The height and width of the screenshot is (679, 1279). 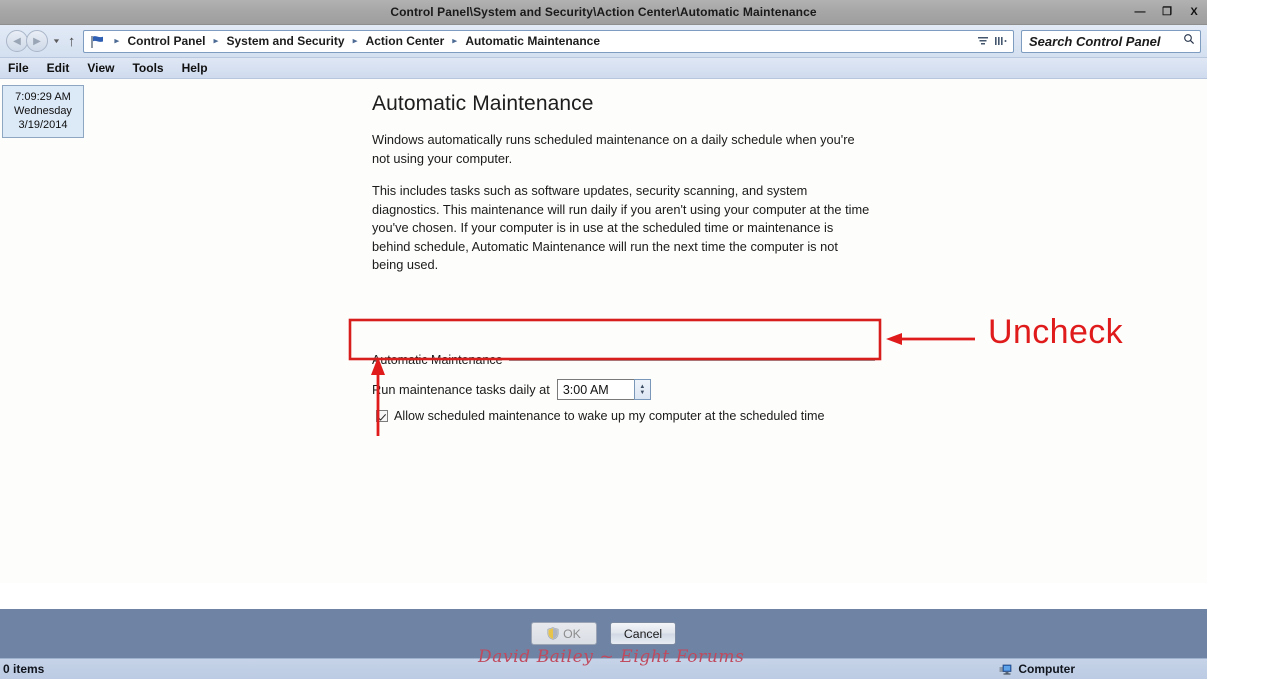 I want to click on status-location-label: Computer, so click(x=1046, y=669).